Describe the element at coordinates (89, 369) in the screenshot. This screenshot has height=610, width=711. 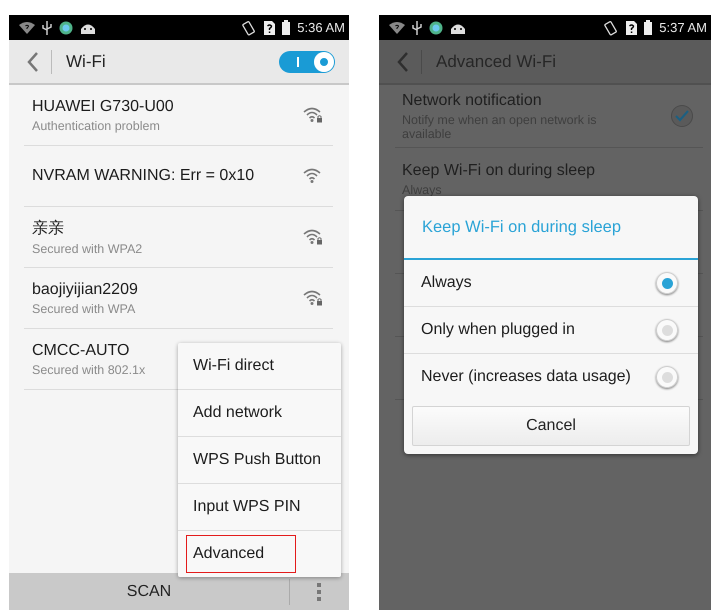
I see `network-status: Secured with 802.1x` at that location.